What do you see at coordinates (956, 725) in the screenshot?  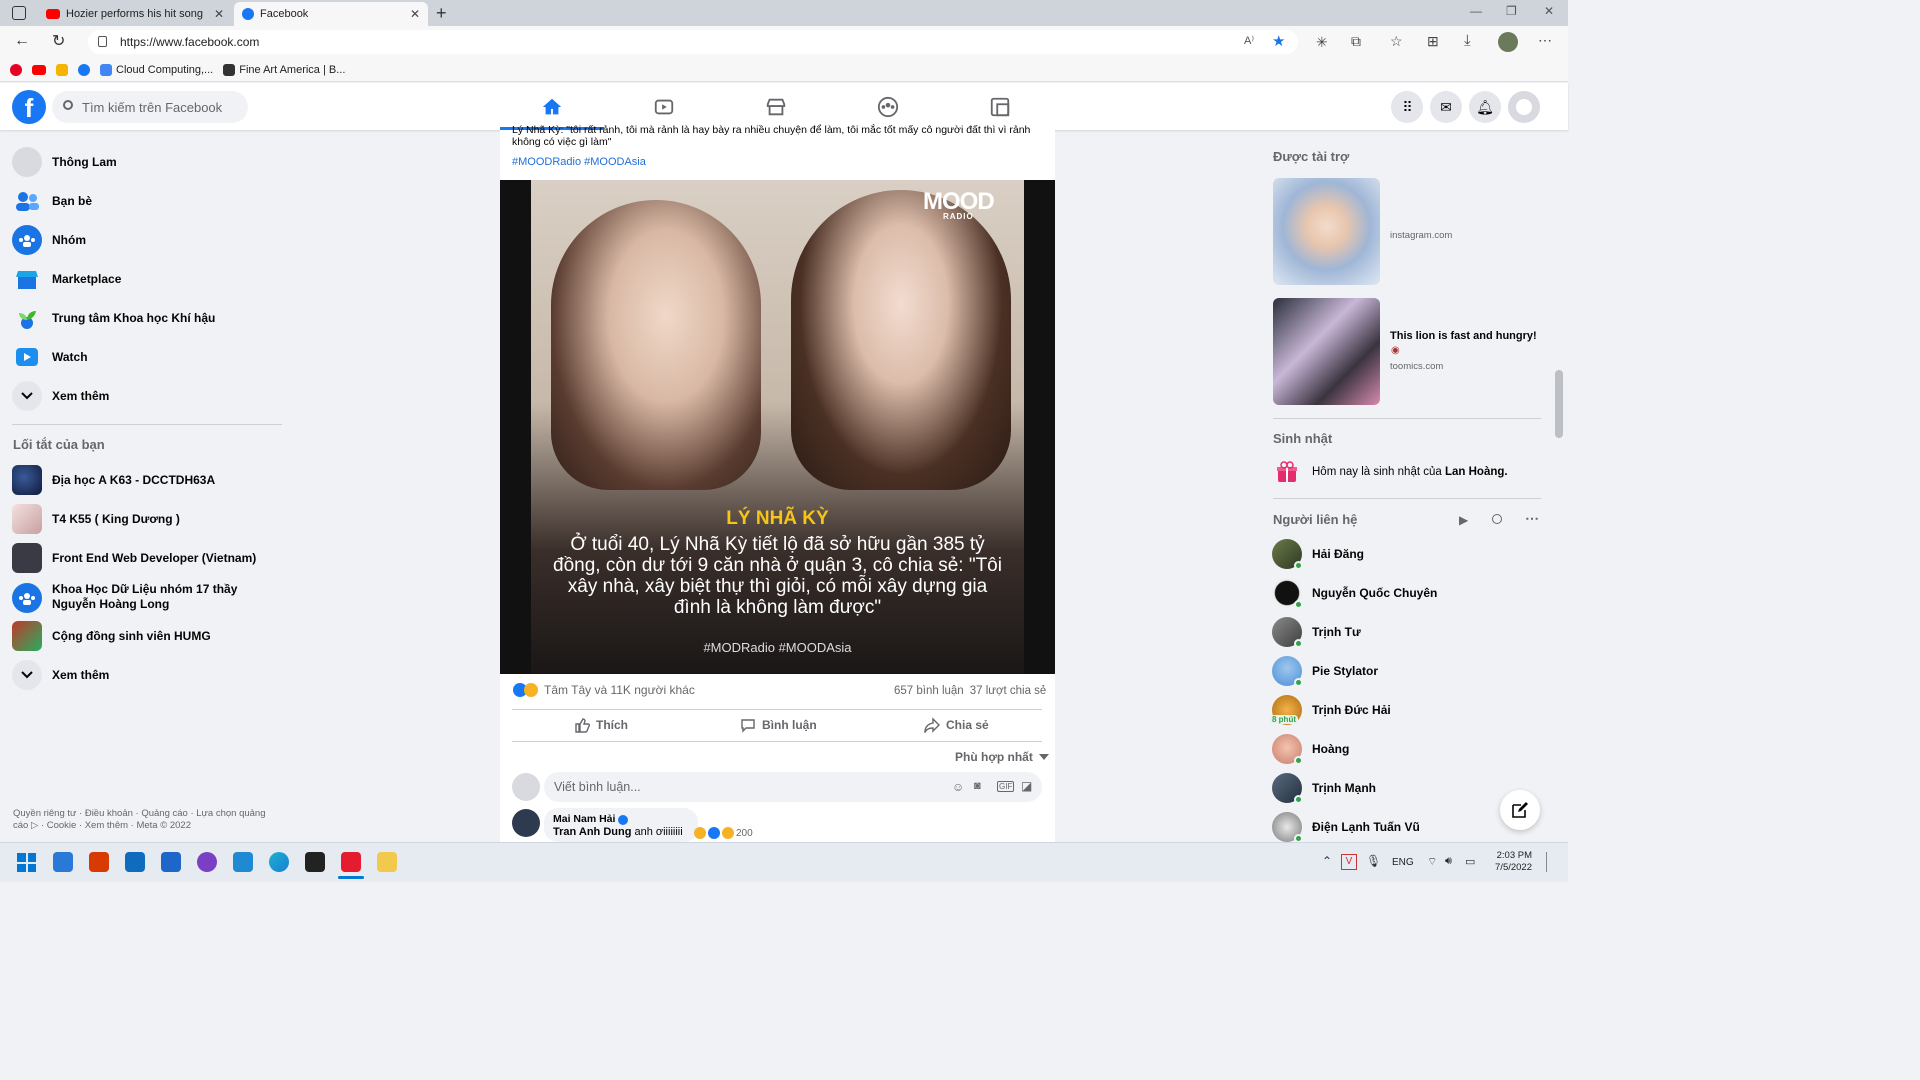 I see `share-button: Chia sẻ` at bounding box center [956, 725].